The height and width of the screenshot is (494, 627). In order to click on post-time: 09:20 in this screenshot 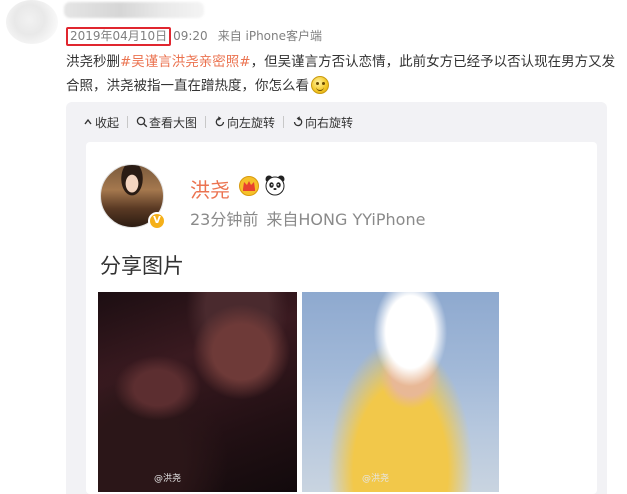, I will do `click(190, 36)`.